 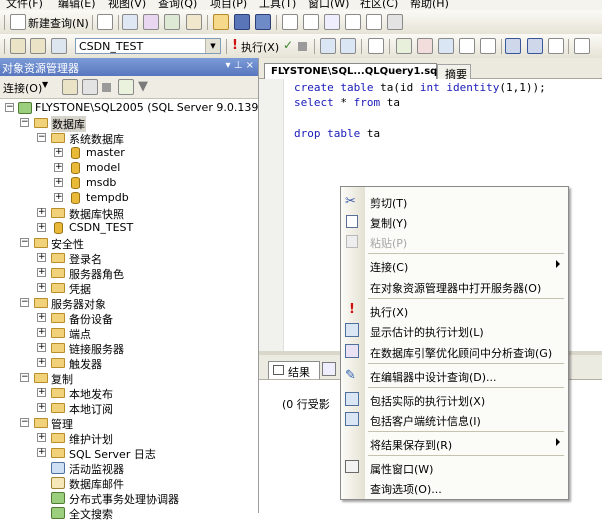 I want to click on xmla-query-icon, so click(x=194, y=22).